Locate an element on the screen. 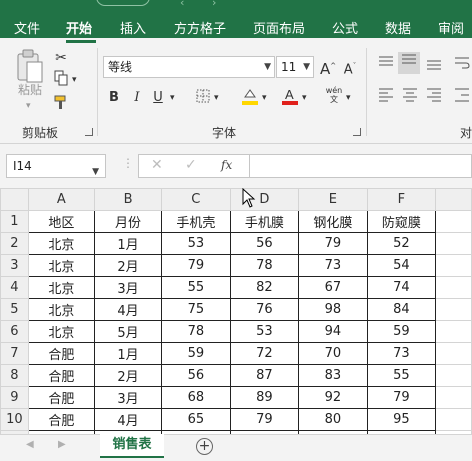  insert-function-icon: fx is located at coordinates (226, 165).